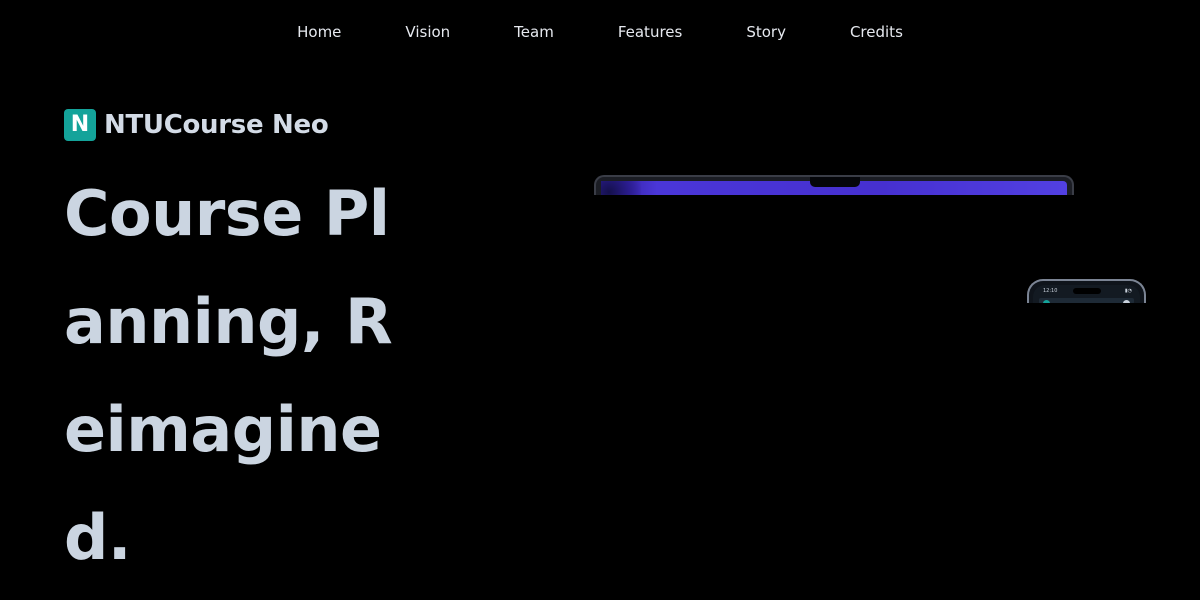 The image size is (1200, 600). I want to click on phone-dynamic-island, so click(1087, 291).